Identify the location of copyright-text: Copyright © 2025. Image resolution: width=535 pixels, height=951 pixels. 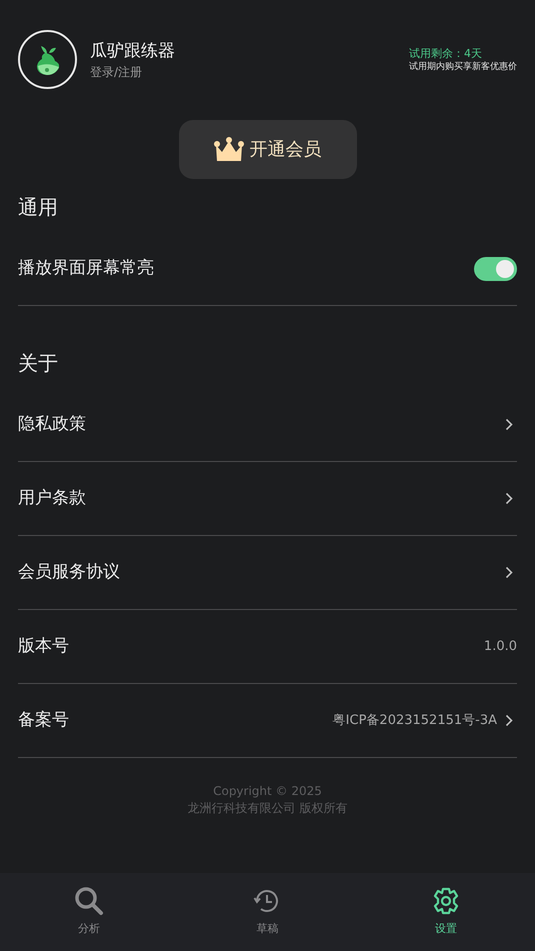
(267, 791).